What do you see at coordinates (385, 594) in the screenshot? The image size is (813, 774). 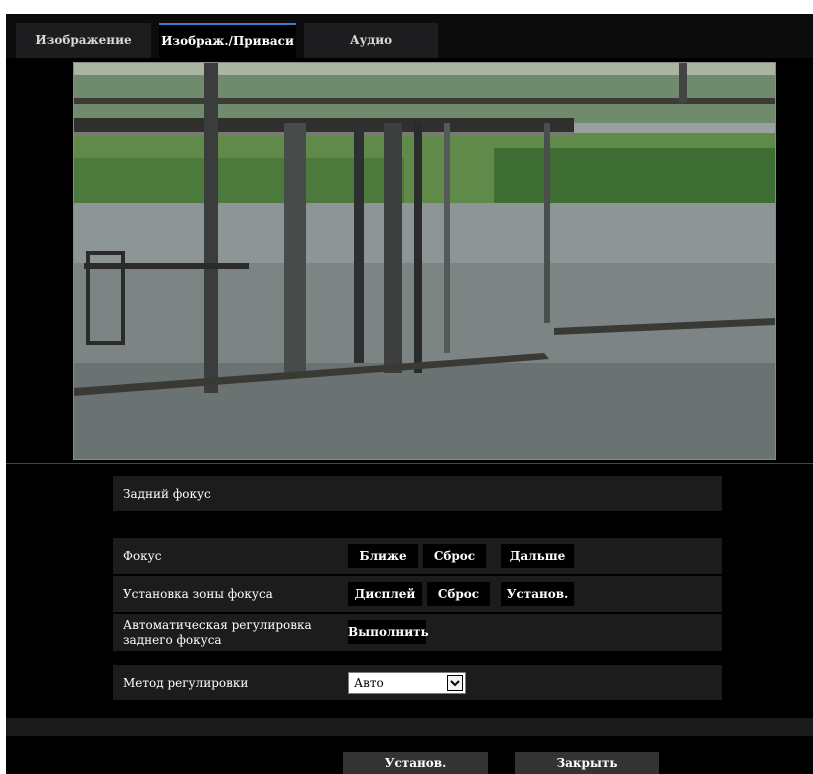 I see `focus-area-display-button: Дисплей` at bounding box center [385, 594].